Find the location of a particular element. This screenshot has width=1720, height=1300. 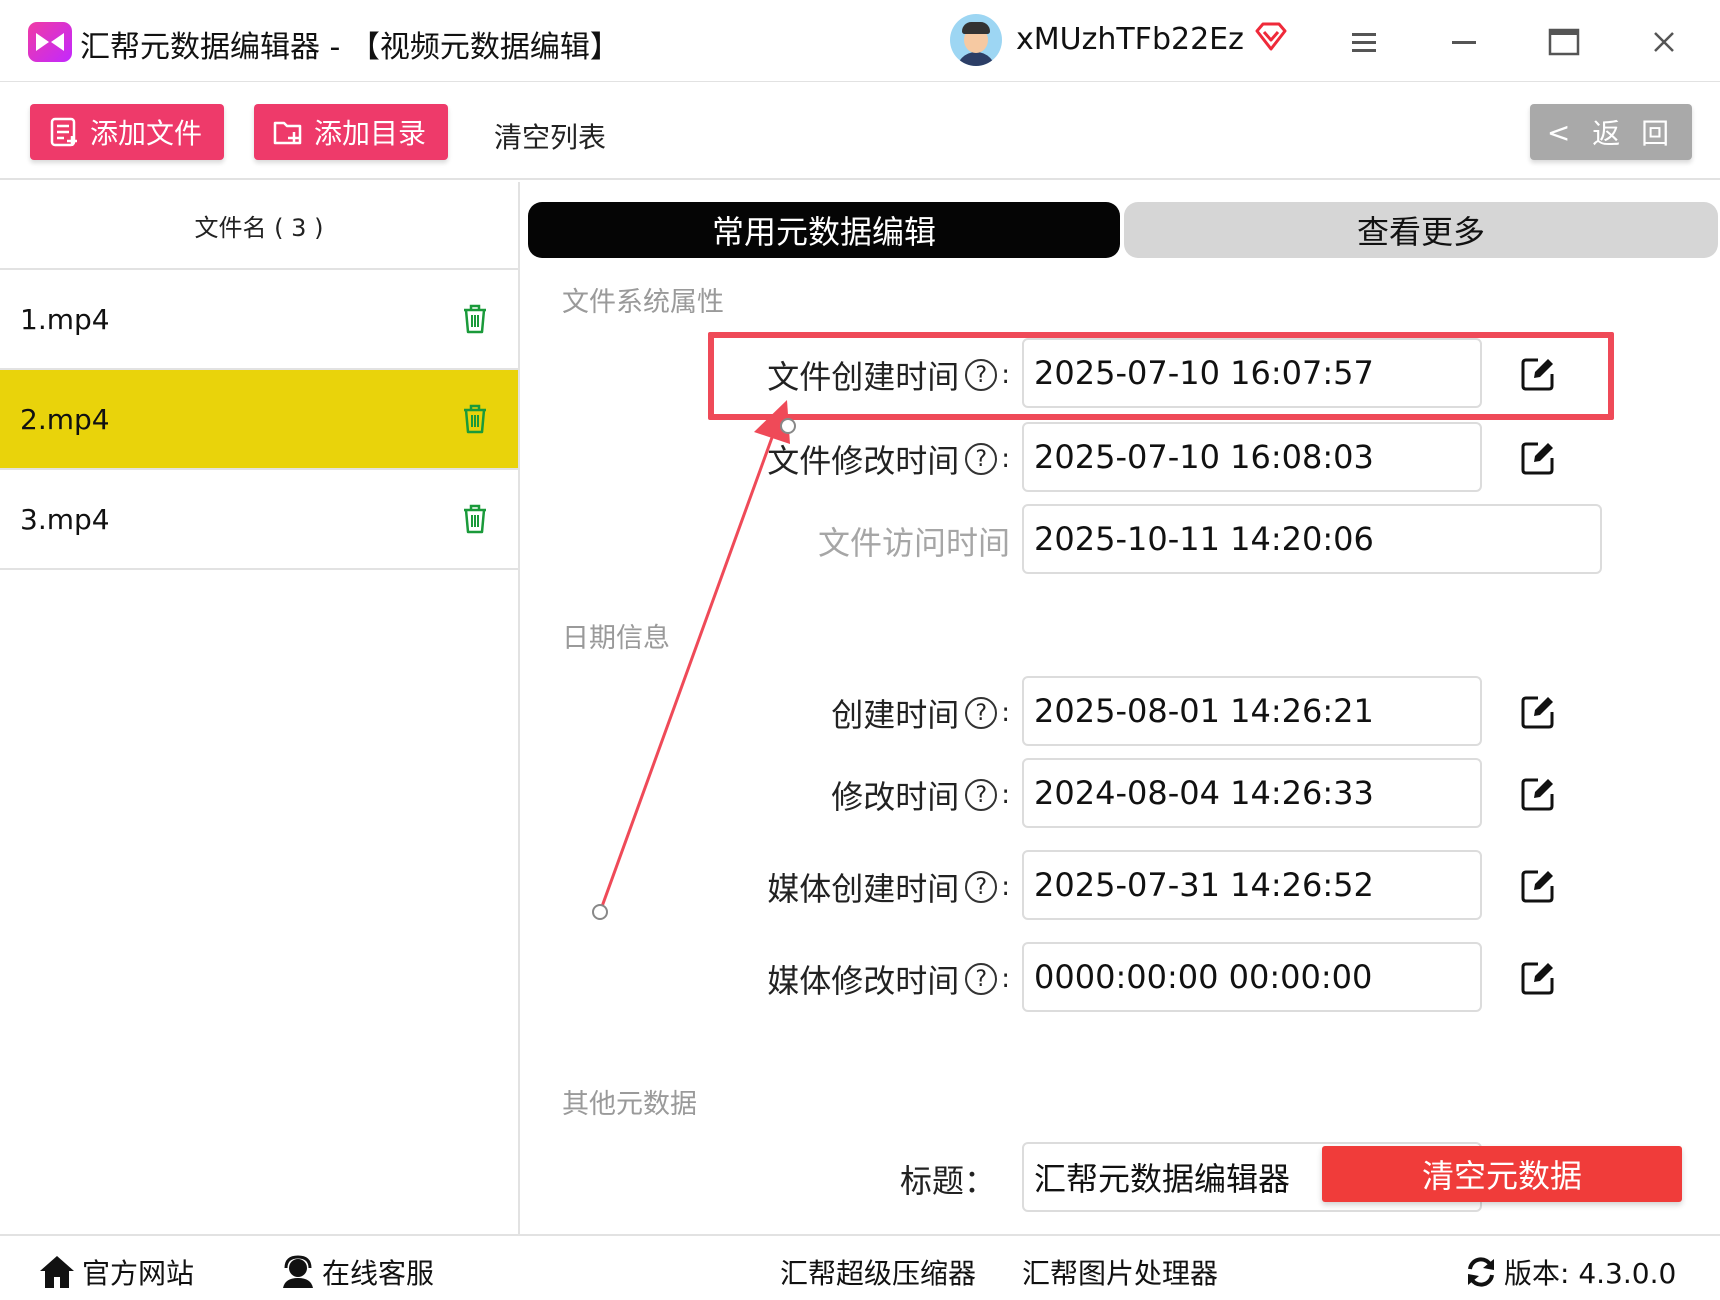

vip-diamond-icon is located at coordinates (1271, 37).